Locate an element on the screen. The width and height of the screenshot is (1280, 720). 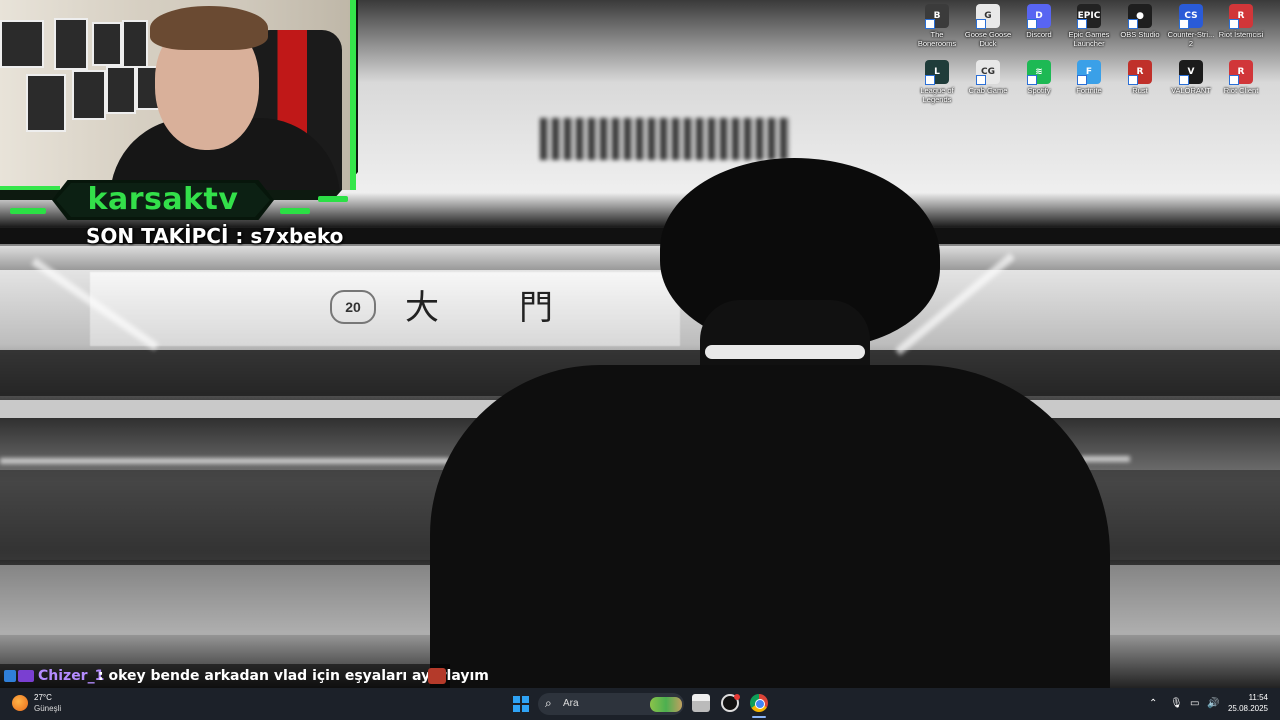
desktop-shortcut: CG Crab Game is located at coordinates (988, 77).